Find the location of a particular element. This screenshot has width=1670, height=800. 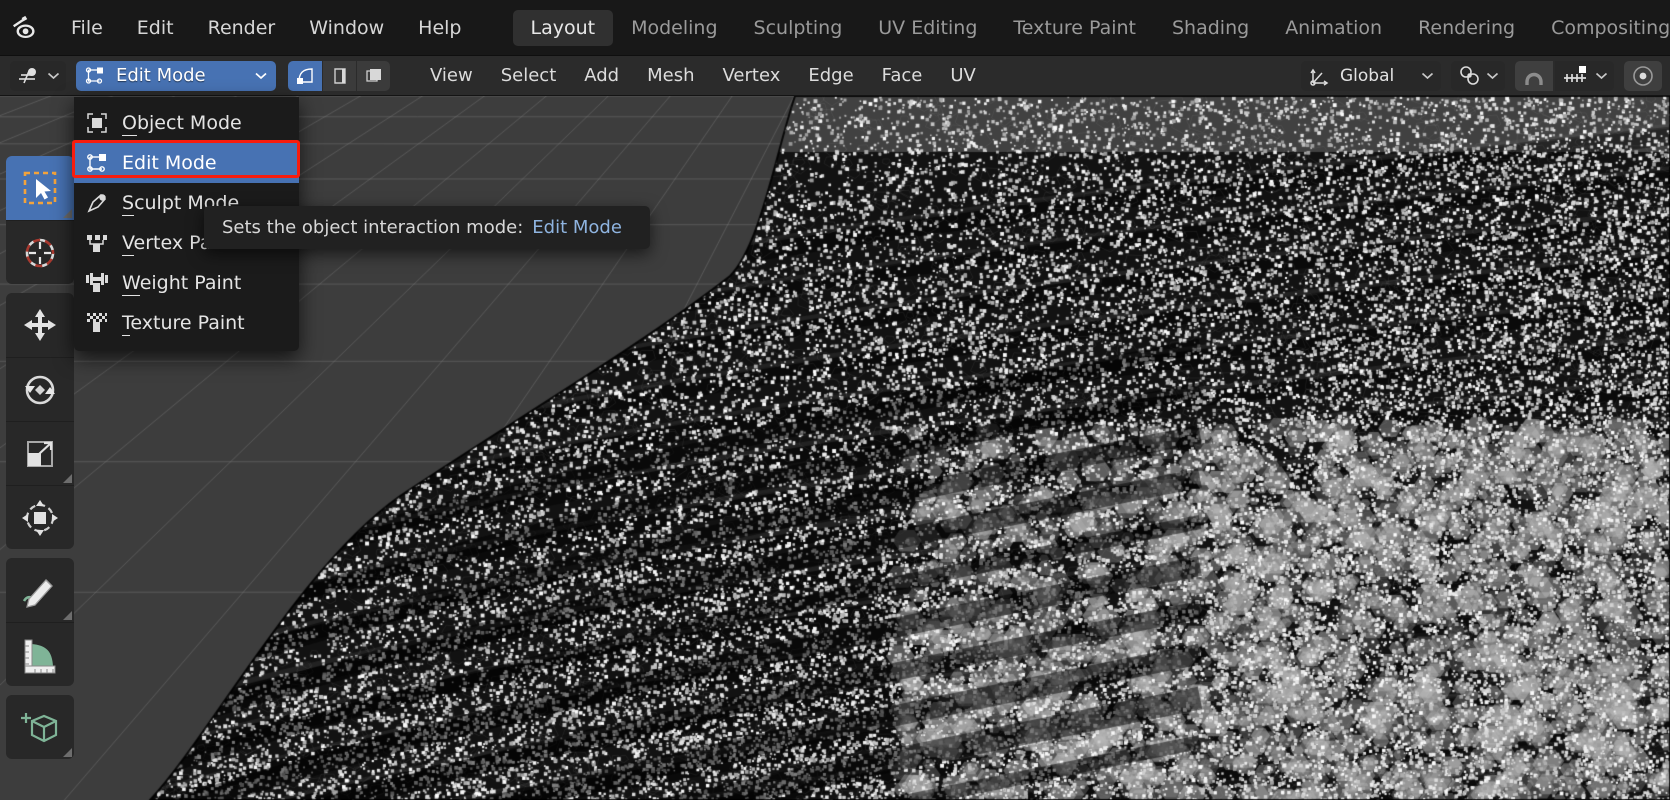

tool-group-transform is located at coordinates (40, 421).